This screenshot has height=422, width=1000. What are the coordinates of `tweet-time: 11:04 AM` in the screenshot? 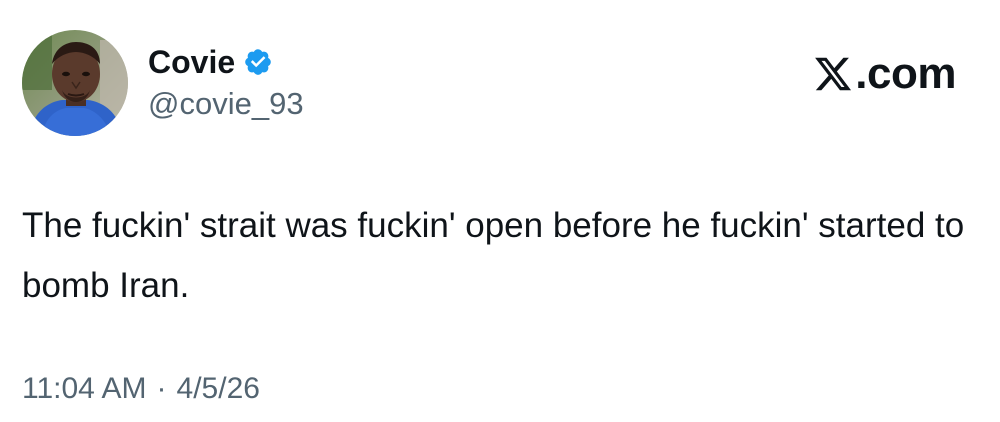 It's located at (84, 389).